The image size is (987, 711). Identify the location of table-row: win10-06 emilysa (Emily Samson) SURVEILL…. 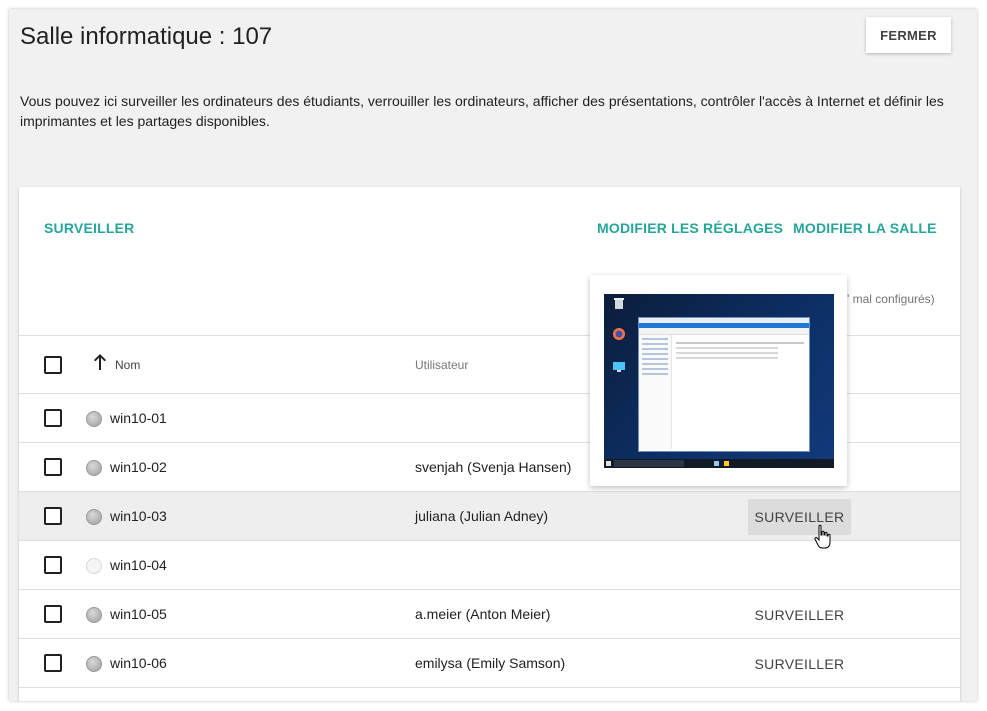
(489, 663).